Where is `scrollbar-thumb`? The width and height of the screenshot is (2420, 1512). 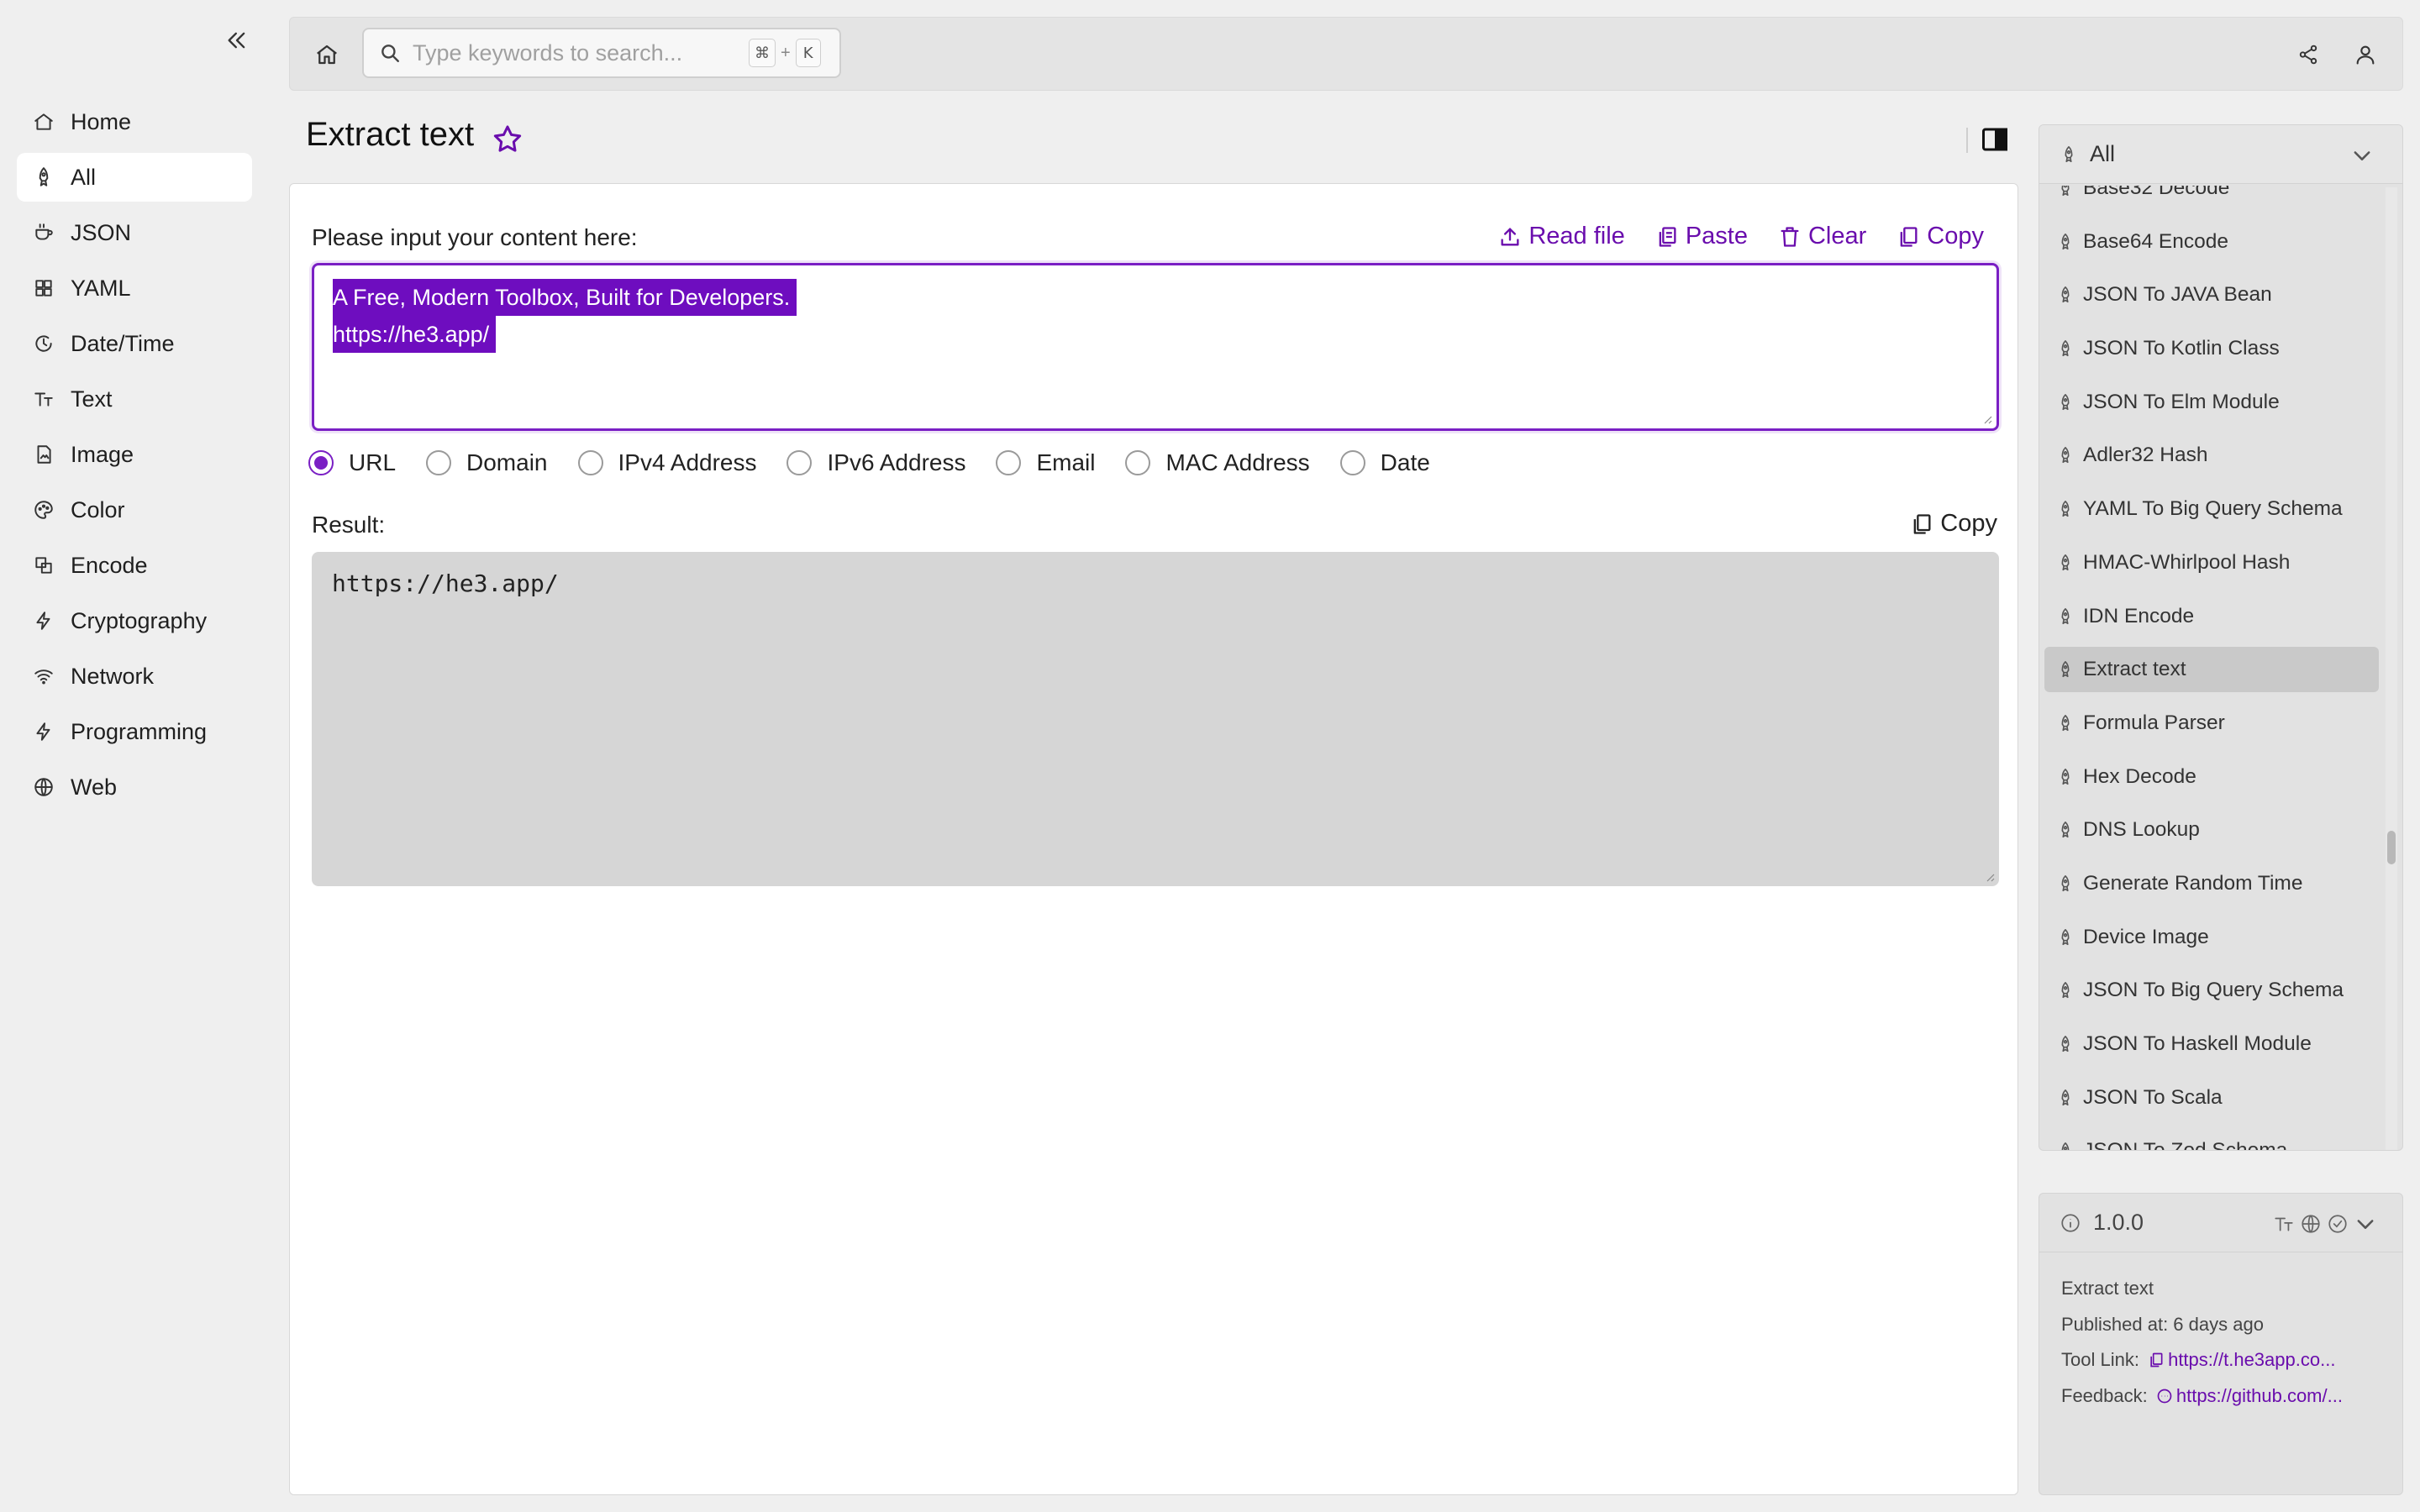
scrollbar-thumb is located at coordinates (2391, 847).